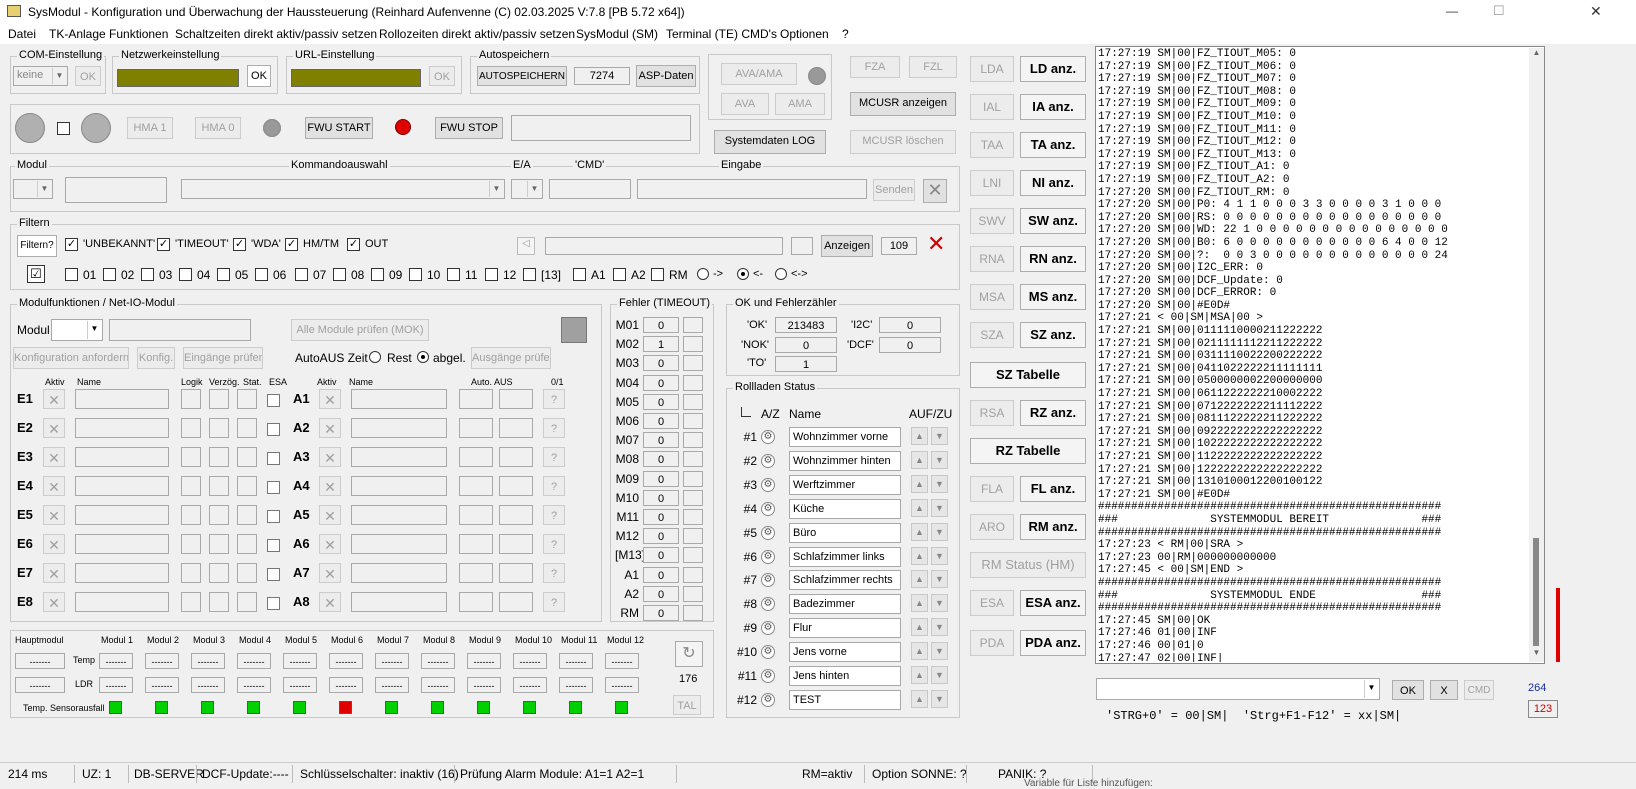 The height and width of the screenshot is (789, 1636). I want to click on side-action-button: IAL, so click(992, 107).